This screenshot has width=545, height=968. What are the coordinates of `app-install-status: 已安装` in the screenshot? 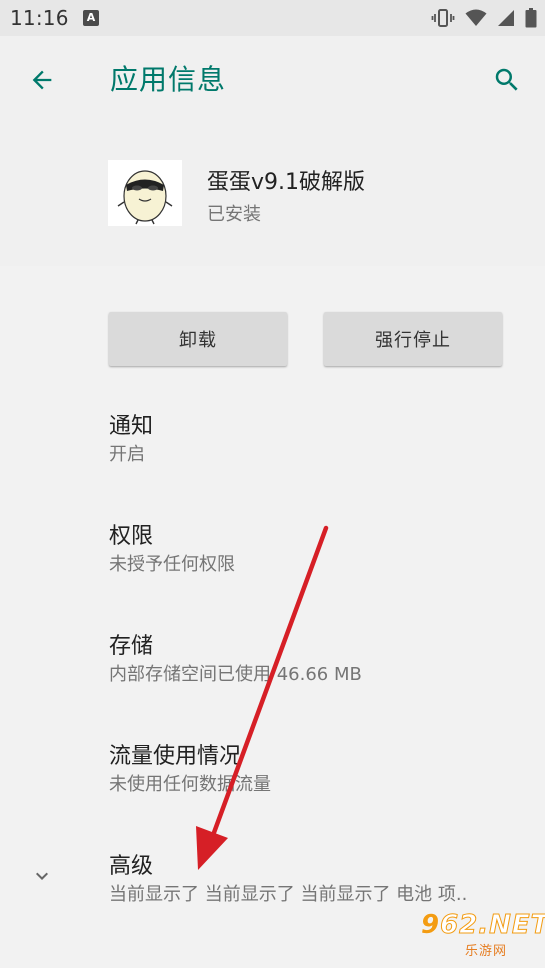 It's located at (234, 214).